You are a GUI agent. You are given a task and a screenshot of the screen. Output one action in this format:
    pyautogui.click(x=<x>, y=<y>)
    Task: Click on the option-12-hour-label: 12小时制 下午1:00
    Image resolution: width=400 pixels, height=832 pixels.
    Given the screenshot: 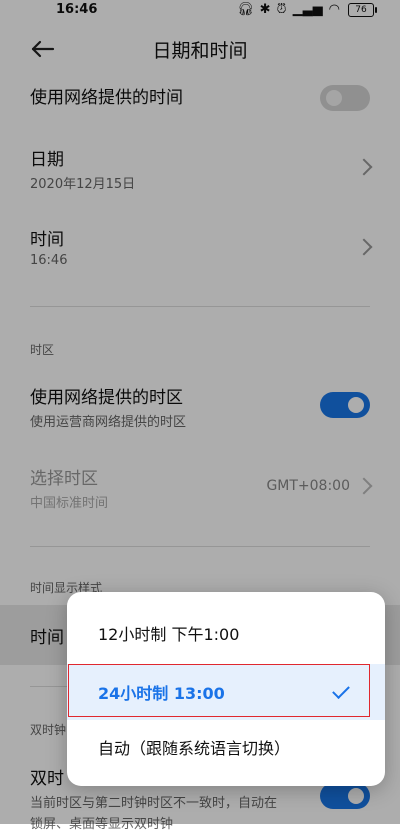 What is the action you would take?
    pyautogui.click(x=169, y=634)
    